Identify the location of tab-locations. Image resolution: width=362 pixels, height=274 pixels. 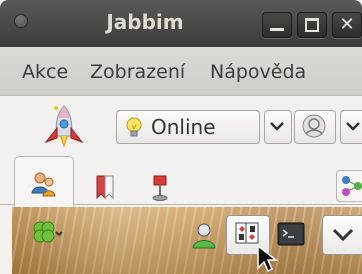
(162, 182).